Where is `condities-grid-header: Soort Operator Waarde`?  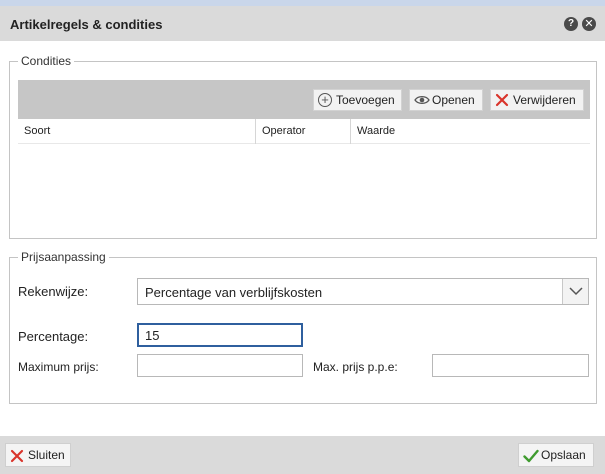
condities-grid-header: Soort Operator Waarde is located at coordinates (304, 131).